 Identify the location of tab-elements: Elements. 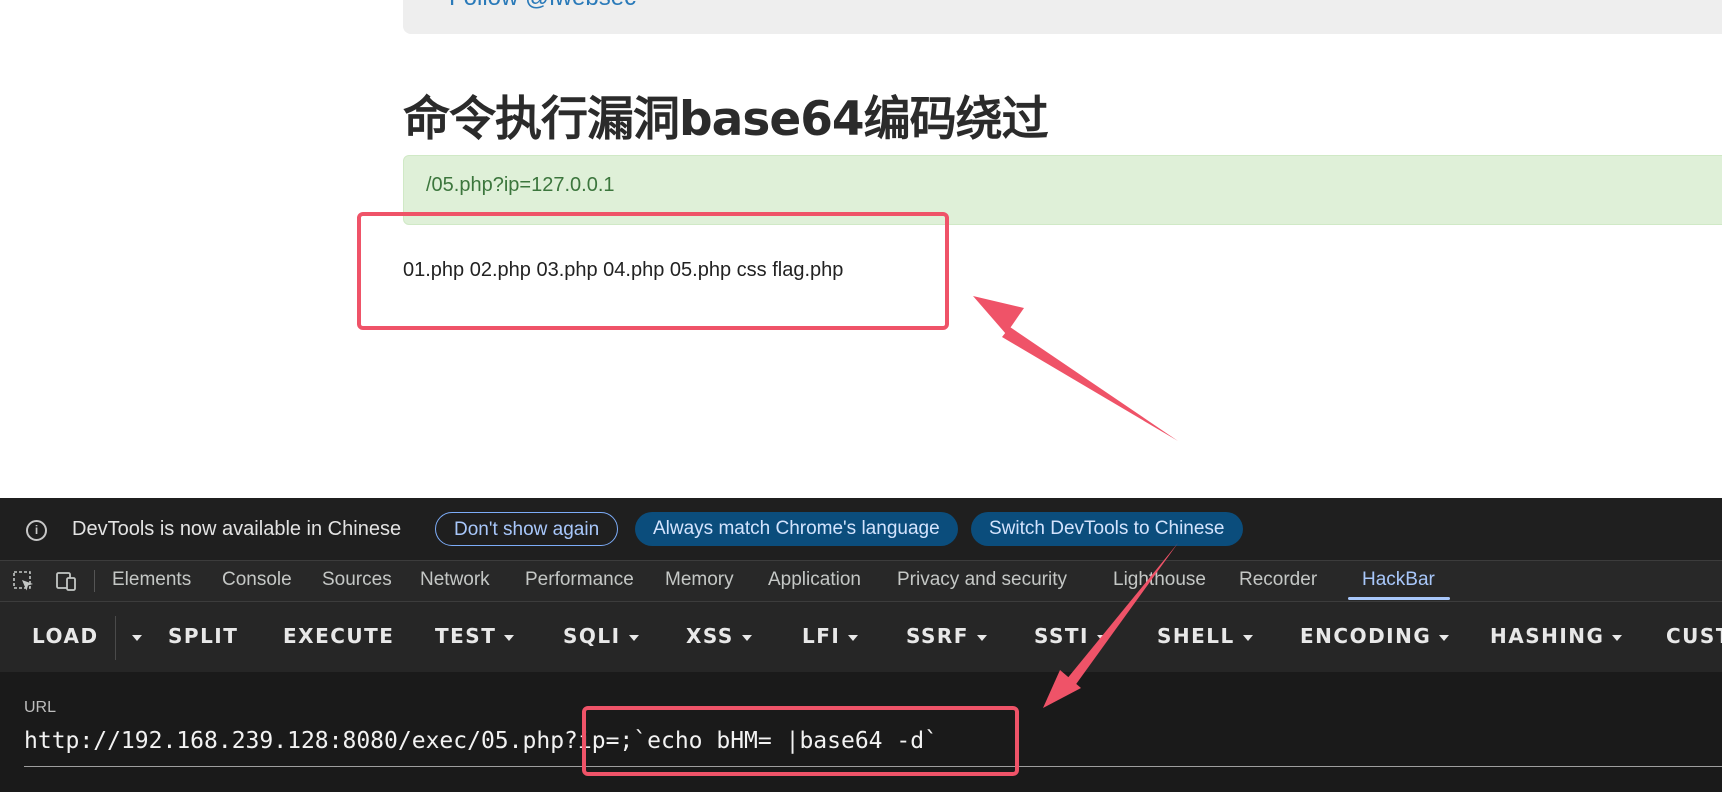
(151, 580).